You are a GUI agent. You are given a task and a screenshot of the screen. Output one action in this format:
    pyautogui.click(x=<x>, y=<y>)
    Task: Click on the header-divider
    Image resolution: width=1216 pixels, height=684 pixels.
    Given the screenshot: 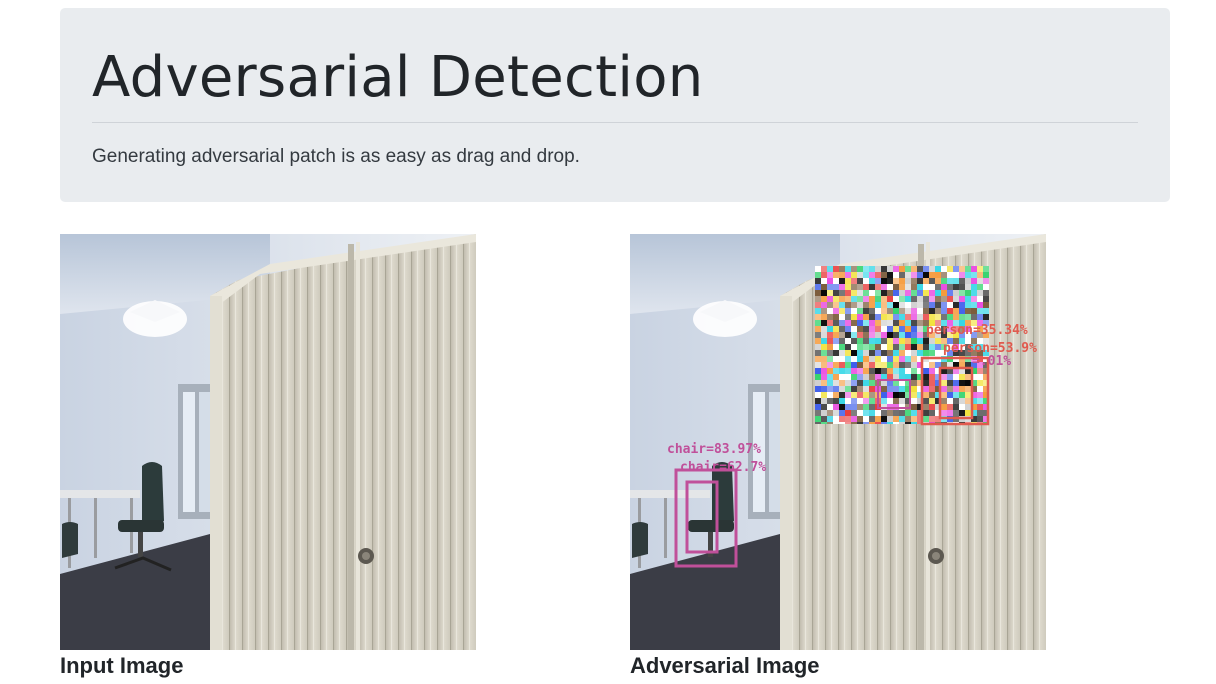 What is the action you would take?
    pyautogui.click(x=615, y=122)
    